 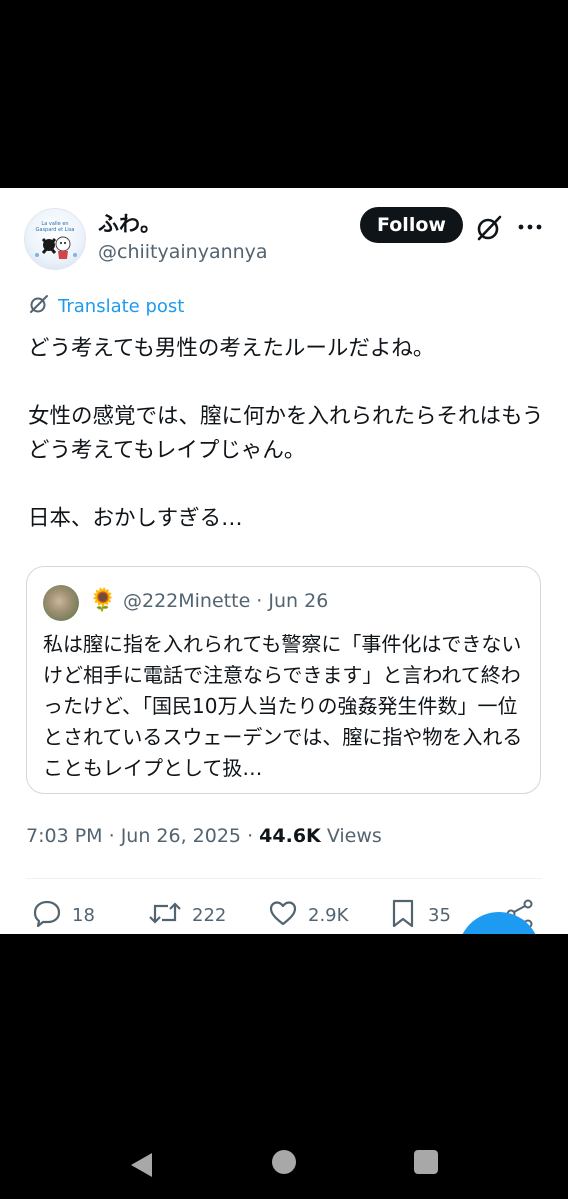 What do you see at coordinates (354, 836) in the screenshot?
I see `views-label: Views` at bounding box center [354, 836].